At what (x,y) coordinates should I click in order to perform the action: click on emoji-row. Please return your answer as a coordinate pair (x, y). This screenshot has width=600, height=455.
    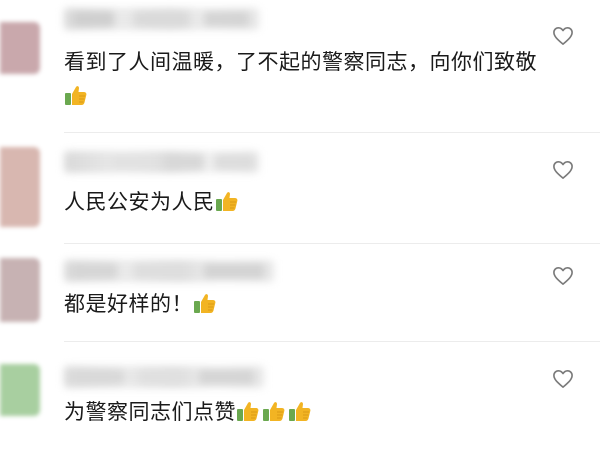
    Looking at the image, I should click on (77, 95).